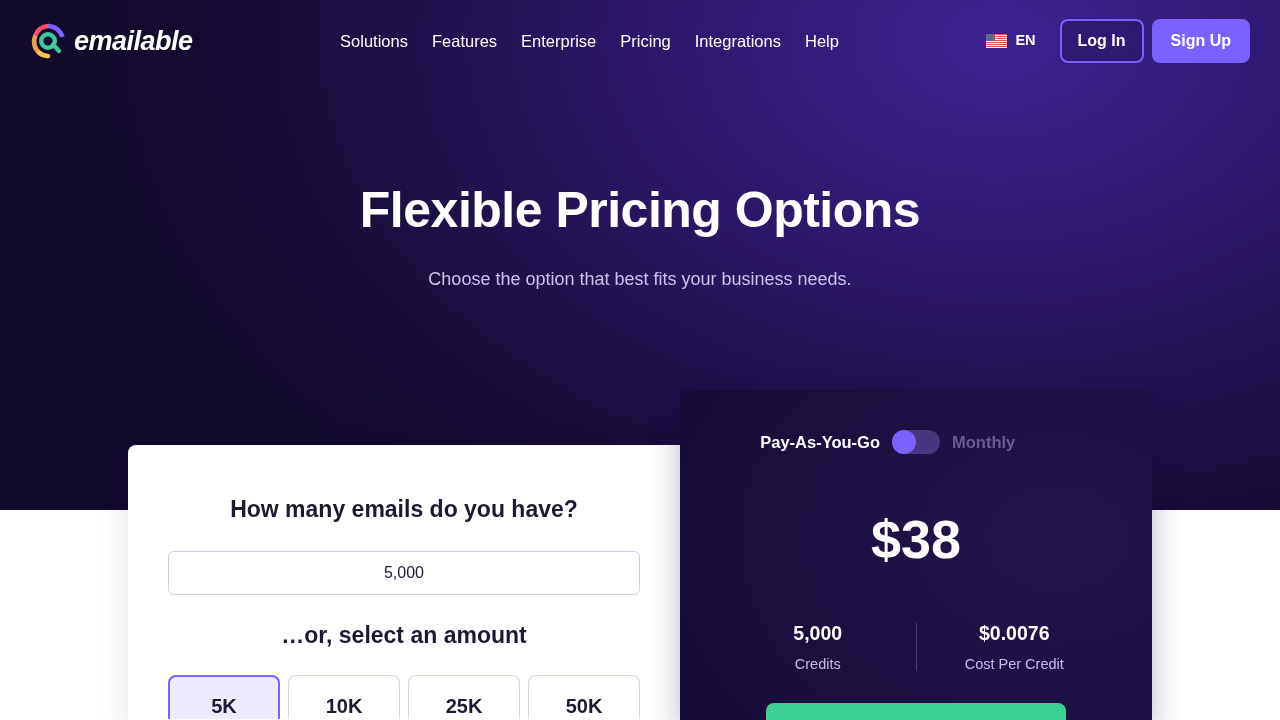 The height and width of the screenshot is (720, 1280). What do you see at coordinates (1014, 633) in the screenshot?
I see `stat-value: $0.0076` at bounding box center [1014, 633].